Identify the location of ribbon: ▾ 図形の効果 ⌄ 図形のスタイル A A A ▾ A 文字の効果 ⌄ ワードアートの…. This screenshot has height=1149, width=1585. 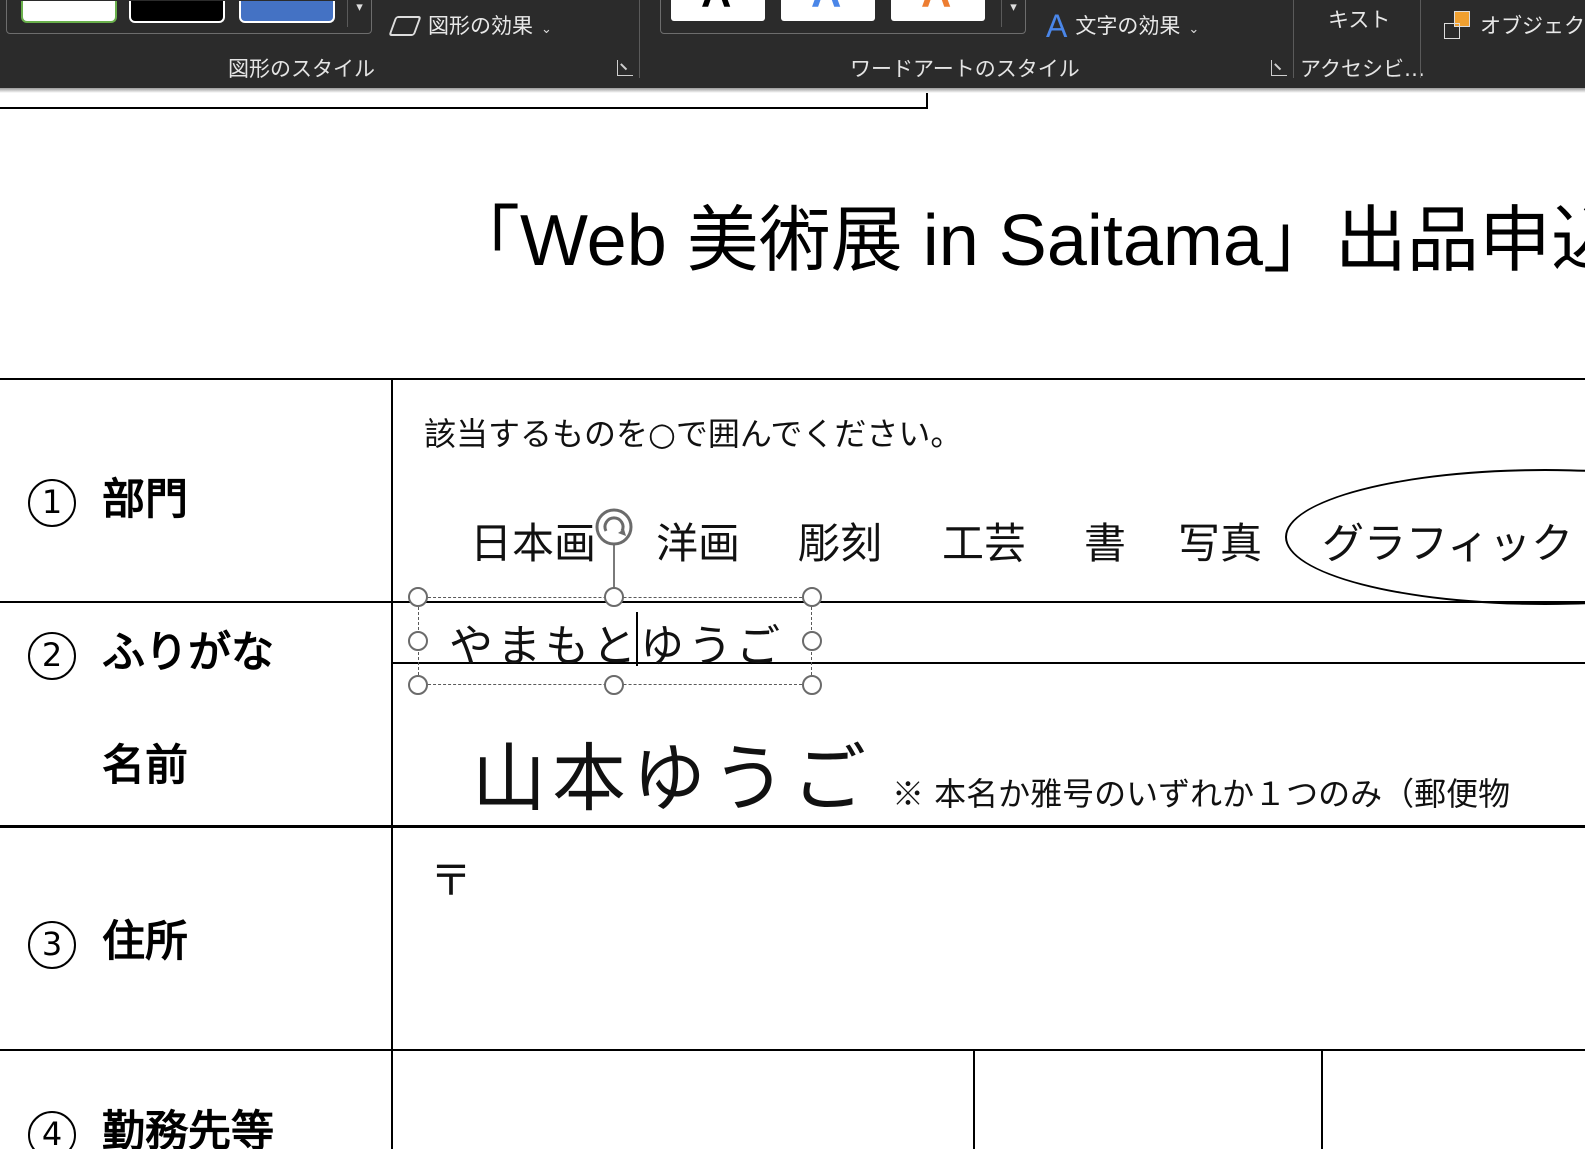
(792, 44).